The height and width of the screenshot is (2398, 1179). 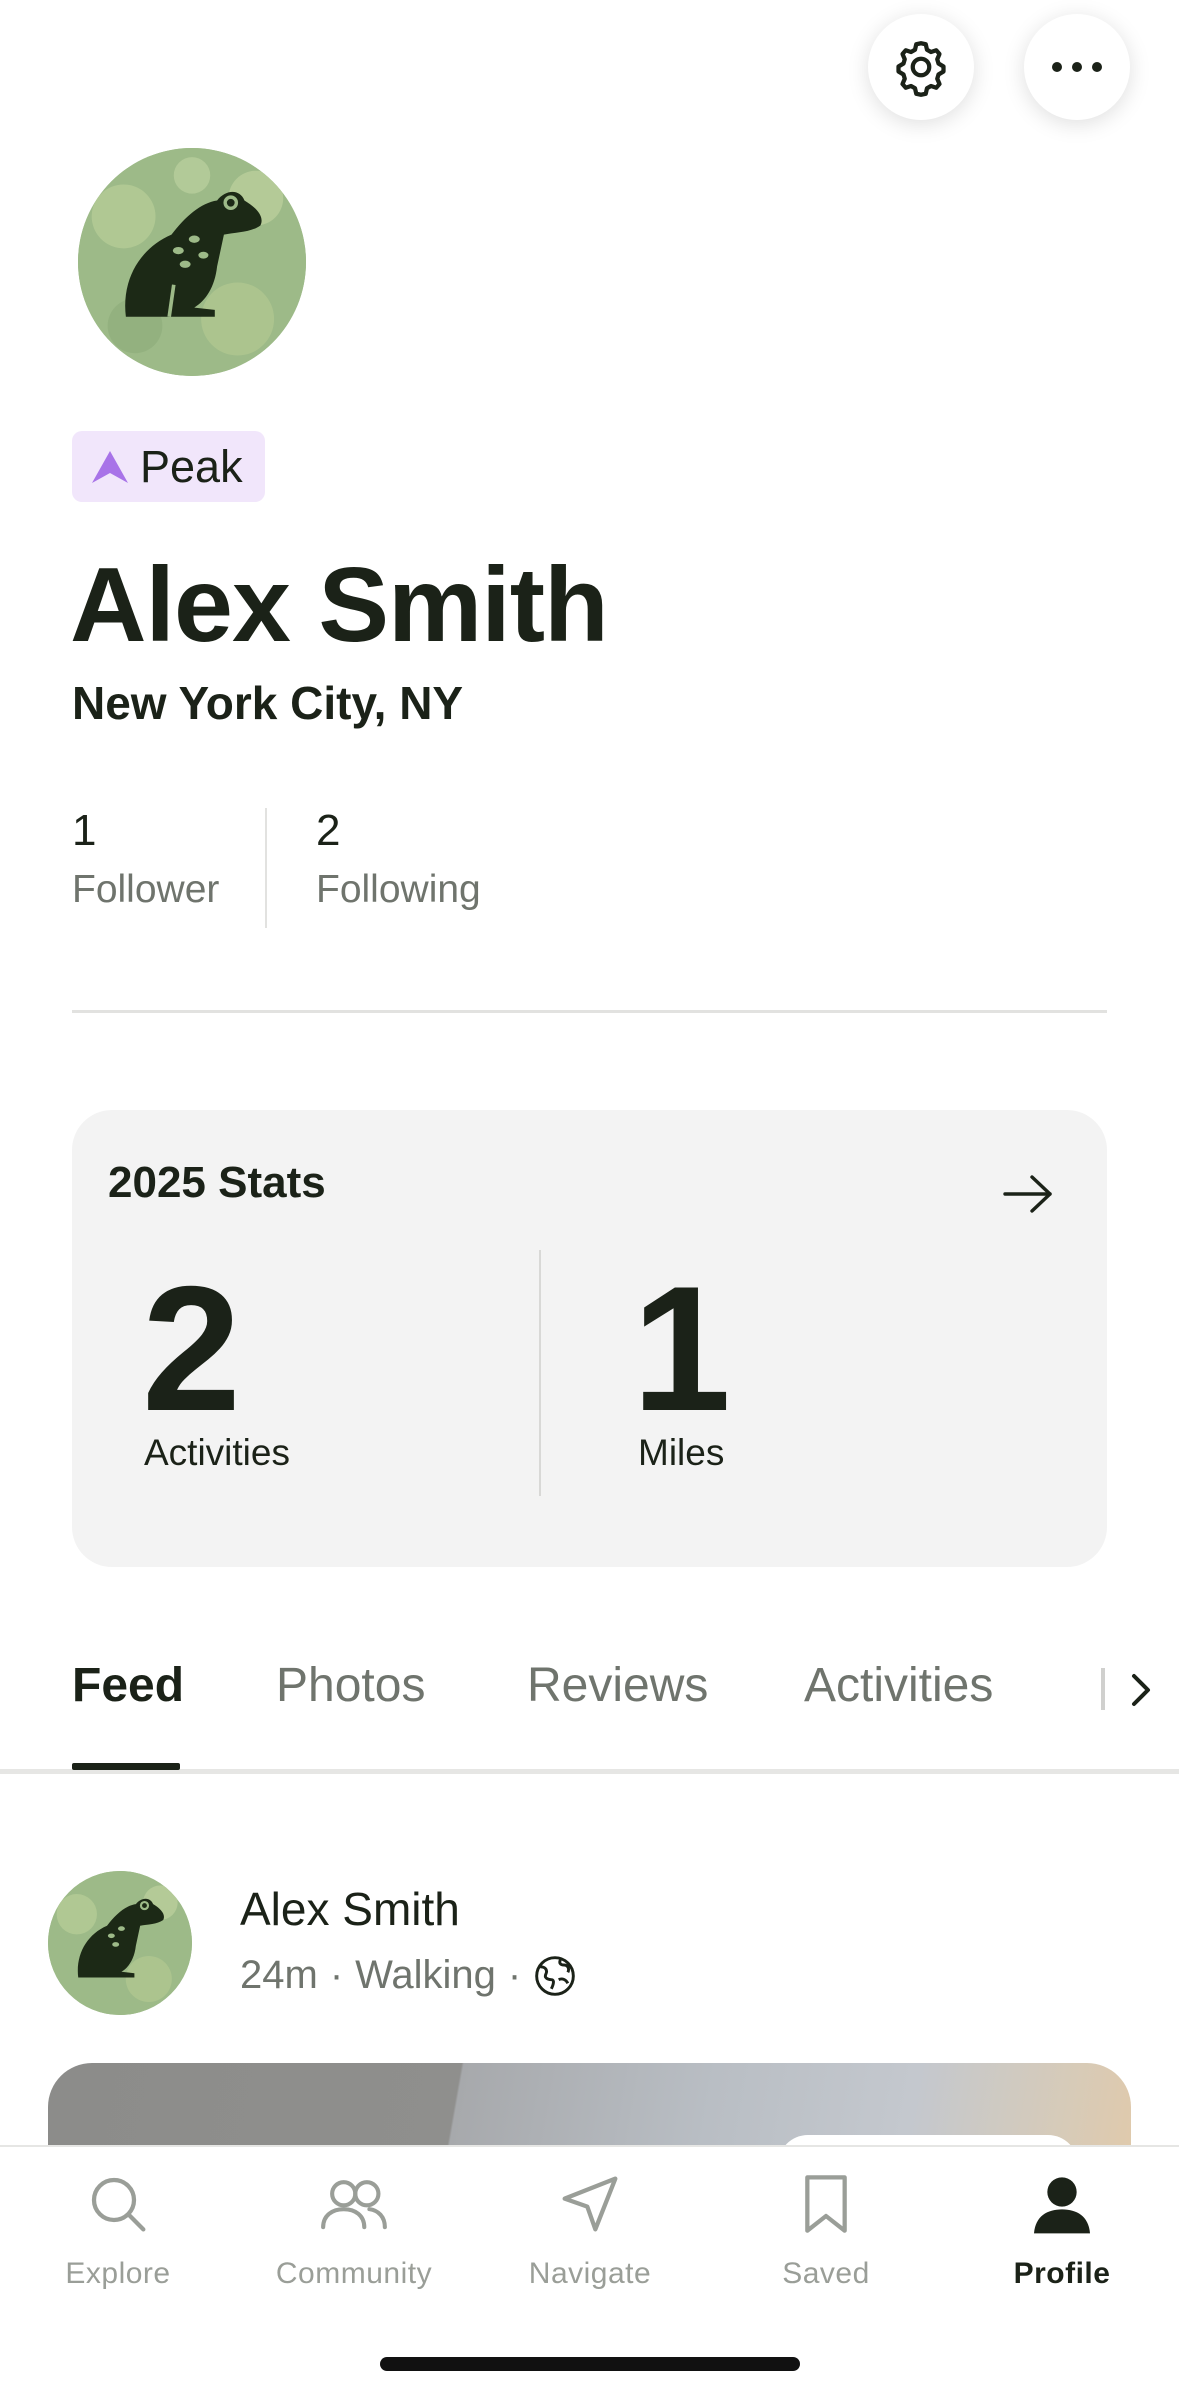 I want to click on next-tab-partial, so click(x=1103, y=1689).